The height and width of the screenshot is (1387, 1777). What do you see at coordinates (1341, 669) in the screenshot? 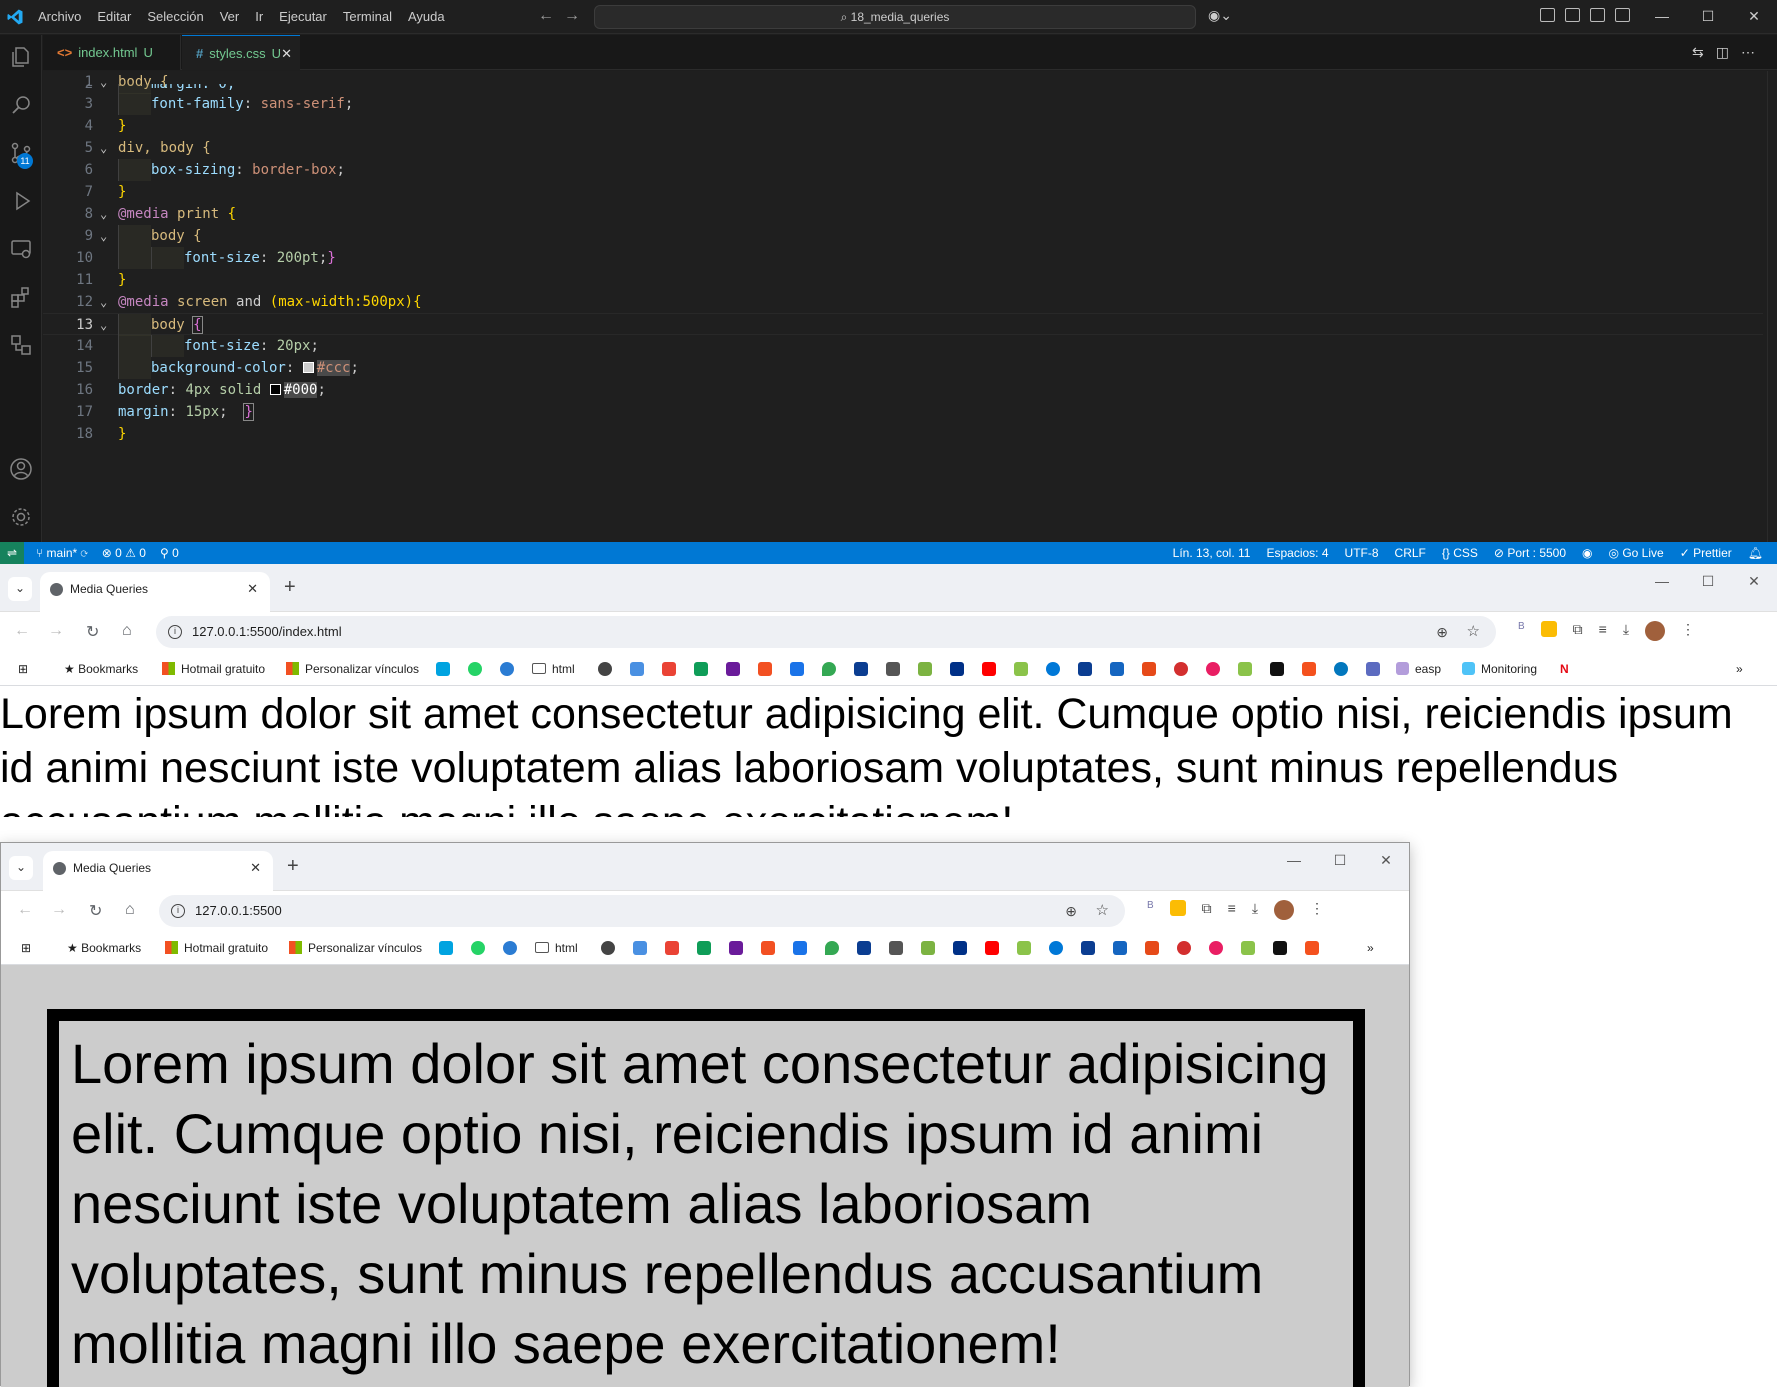
I see `play-icon` at bounding box center [1341, 669].